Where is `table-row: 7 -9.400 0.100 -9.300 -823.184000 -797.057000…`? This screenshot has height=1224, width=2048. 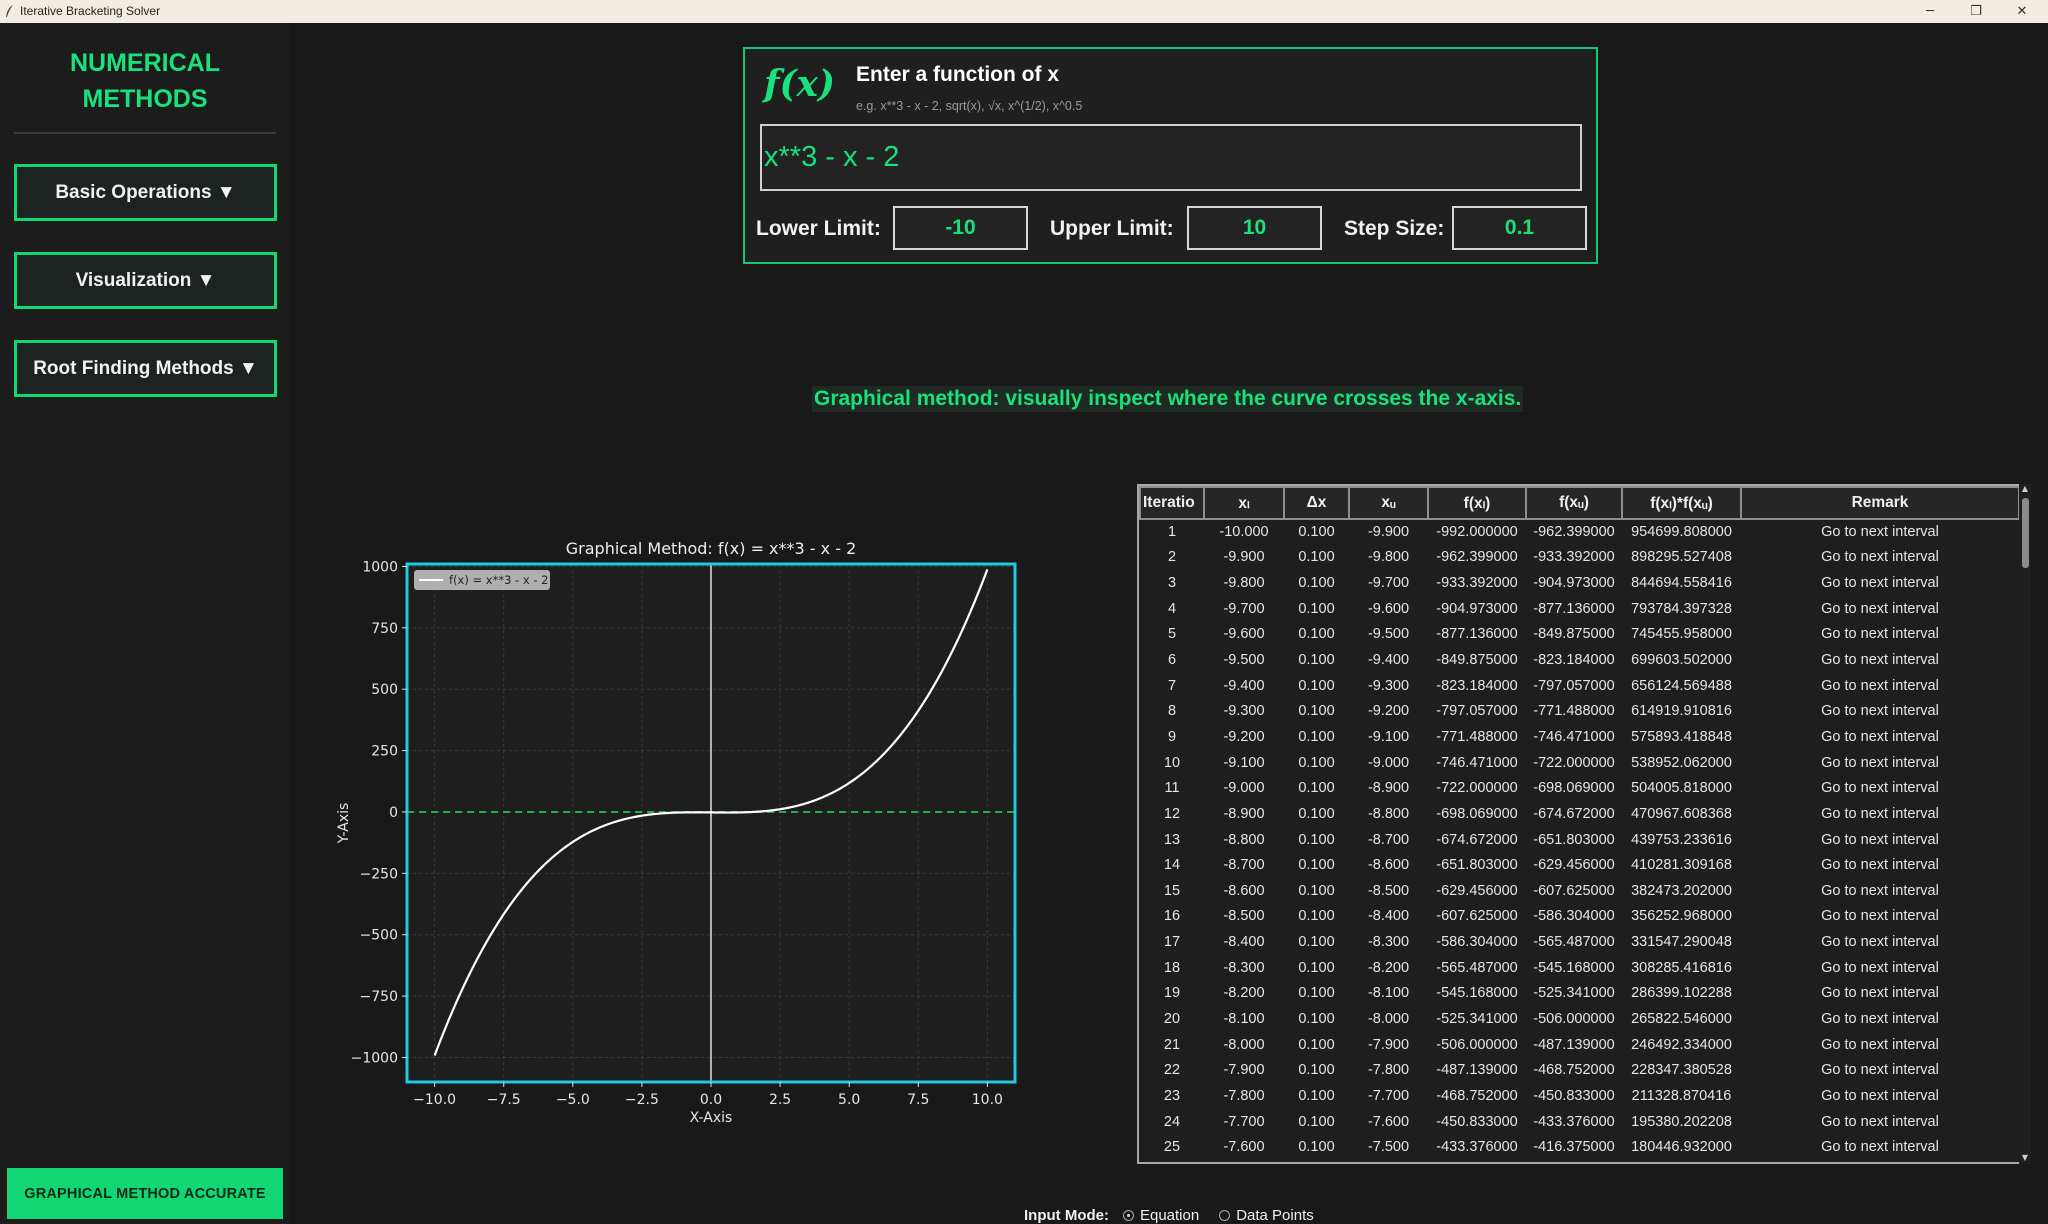 table-row: 7 -9.400 0.100 -9.300 -823.184000 -797.057000… is located at coordinates (1579, 686).